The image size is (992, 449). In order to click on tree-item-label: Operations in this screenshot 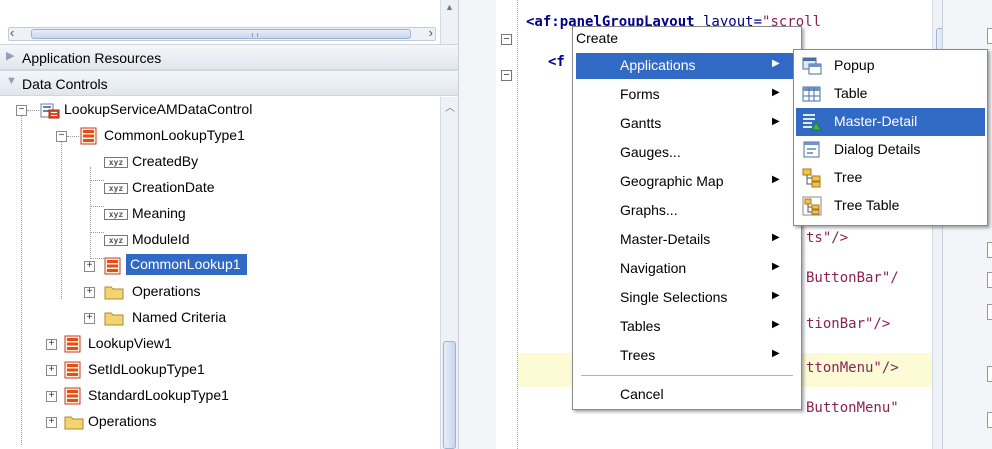, I will do `click(122, 421)`.